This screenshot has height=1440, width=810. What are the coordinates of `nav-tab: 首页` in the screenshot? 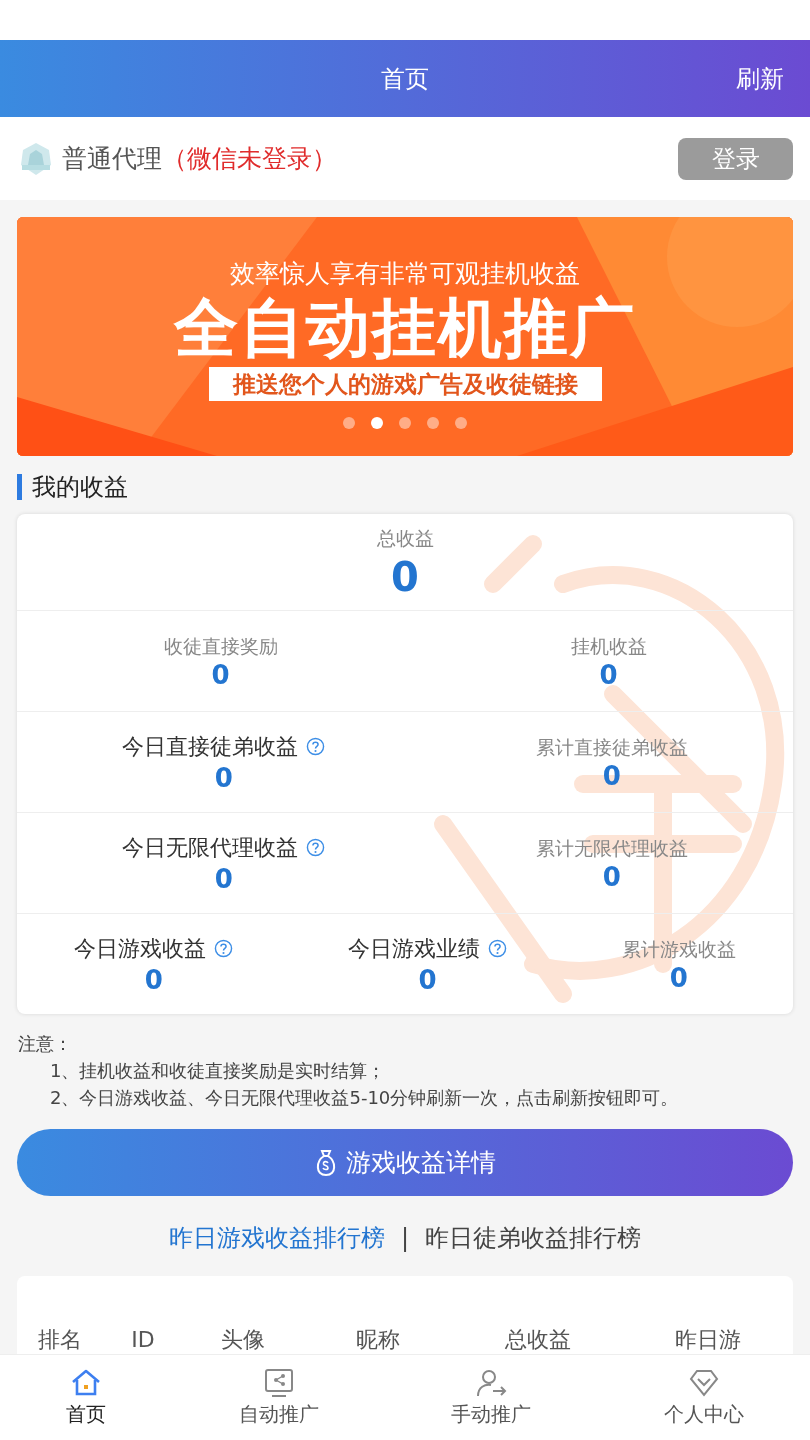 It's located at (86, 1413).